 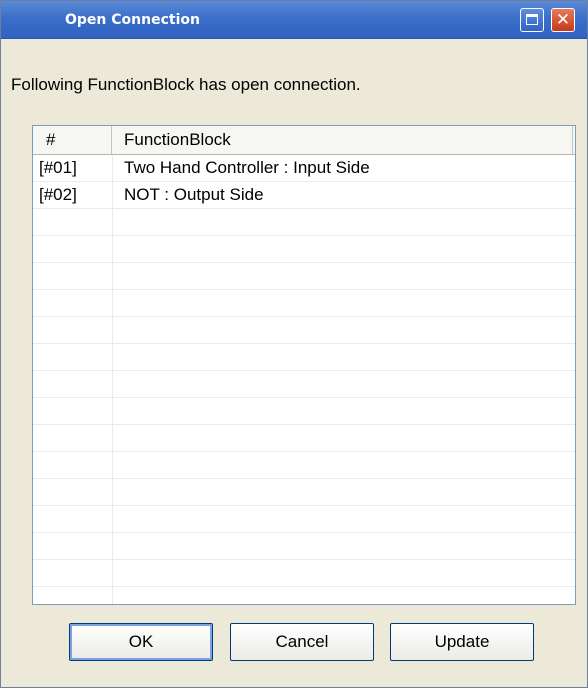 I want to click on row-functionblock-cell: Two Hand Controller : Input Side, so click(x=247, y=167).